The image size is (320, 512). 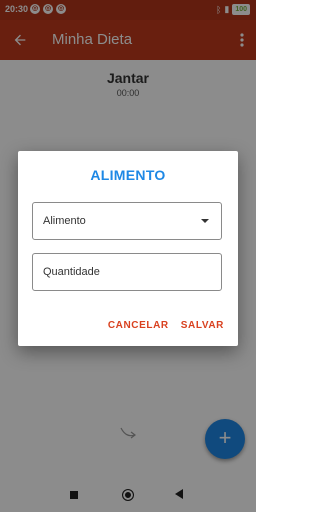 What do you see at coordinates (64, 221) in the screenshot?
I see `food-select-value: Alimento` at bounding box center [64, 221].